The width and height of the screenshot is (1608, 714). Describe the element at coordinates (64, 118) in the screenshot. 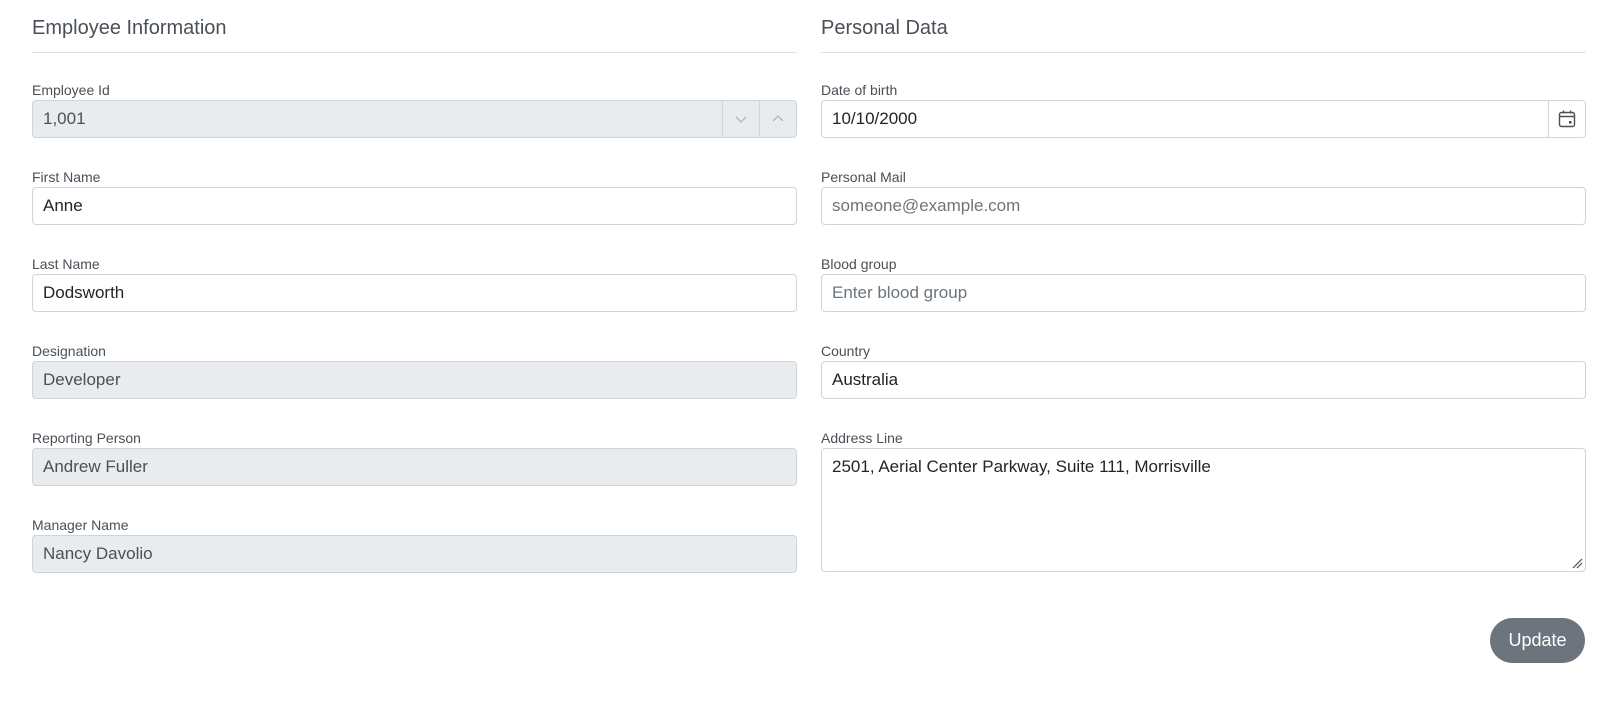

I see `employee-id-value: 1,001` at that location.